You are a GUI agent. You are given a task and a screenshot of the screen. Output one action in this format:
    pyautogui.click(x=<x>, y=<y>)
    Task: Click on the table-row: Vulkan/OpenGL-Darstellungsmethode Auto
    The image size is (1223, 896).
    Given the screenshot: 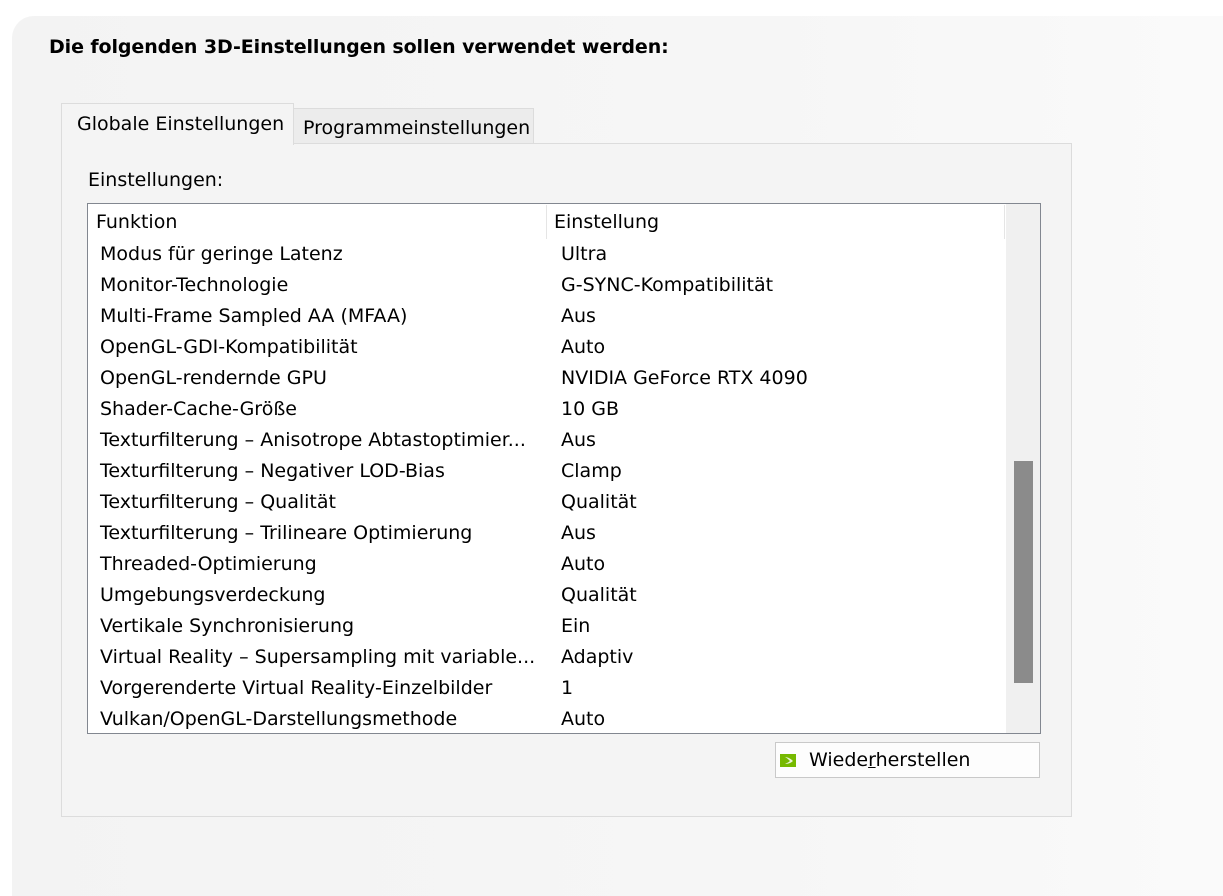 What is the action you would take?
    pyautogui.click(x=547, y=718)
    